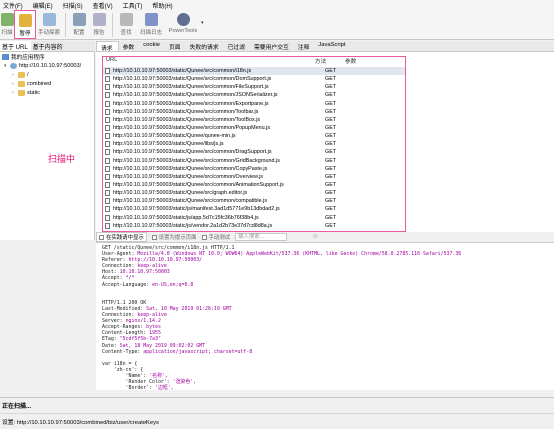  Describe the element at coordinates (17, 5) in the screenshot. I see `menu-item: 文件(F)` at that location.